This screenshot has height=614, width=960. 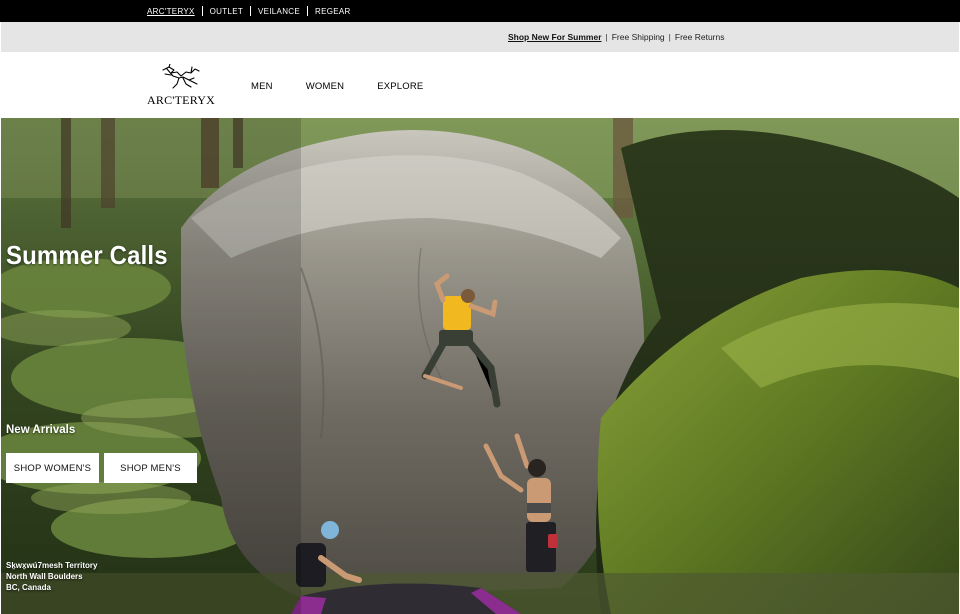 I want to click on brand-links: ARC'TERYX OUTLET VEILANCE REGEAR, so click(x=249, y=11).